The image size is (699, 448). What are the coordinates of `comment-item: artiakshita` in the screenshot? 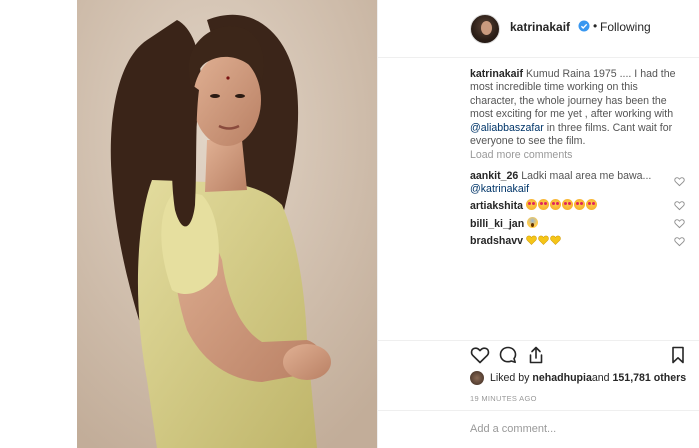 It's located at (577, 206).